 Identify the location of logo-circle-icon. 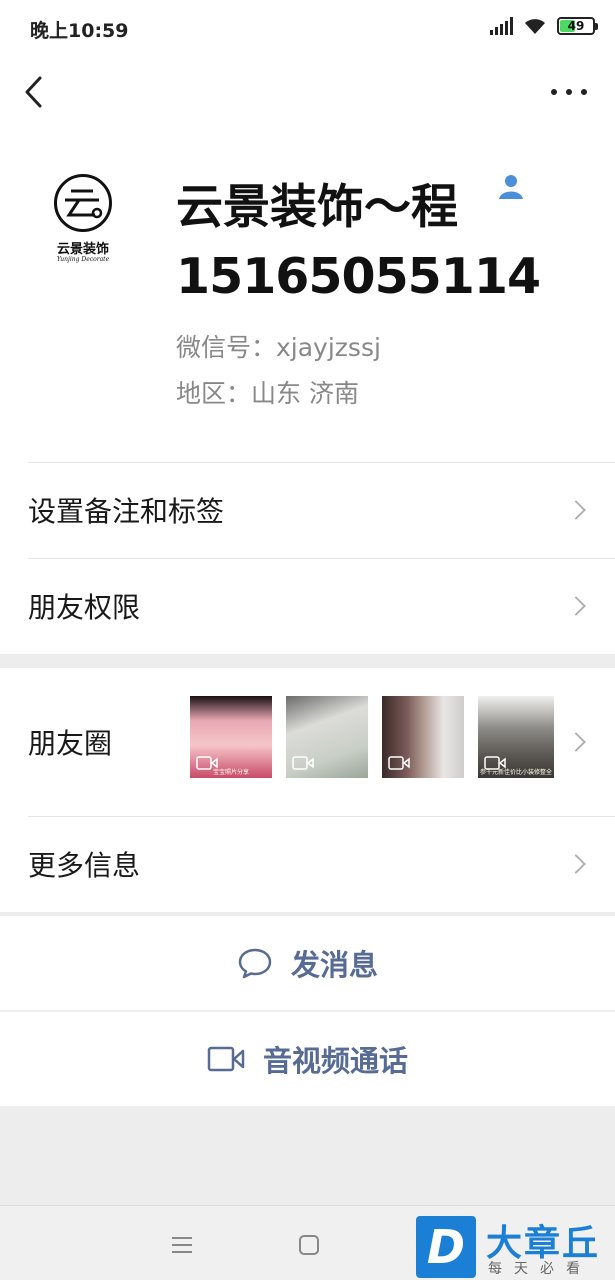
(83, 203).